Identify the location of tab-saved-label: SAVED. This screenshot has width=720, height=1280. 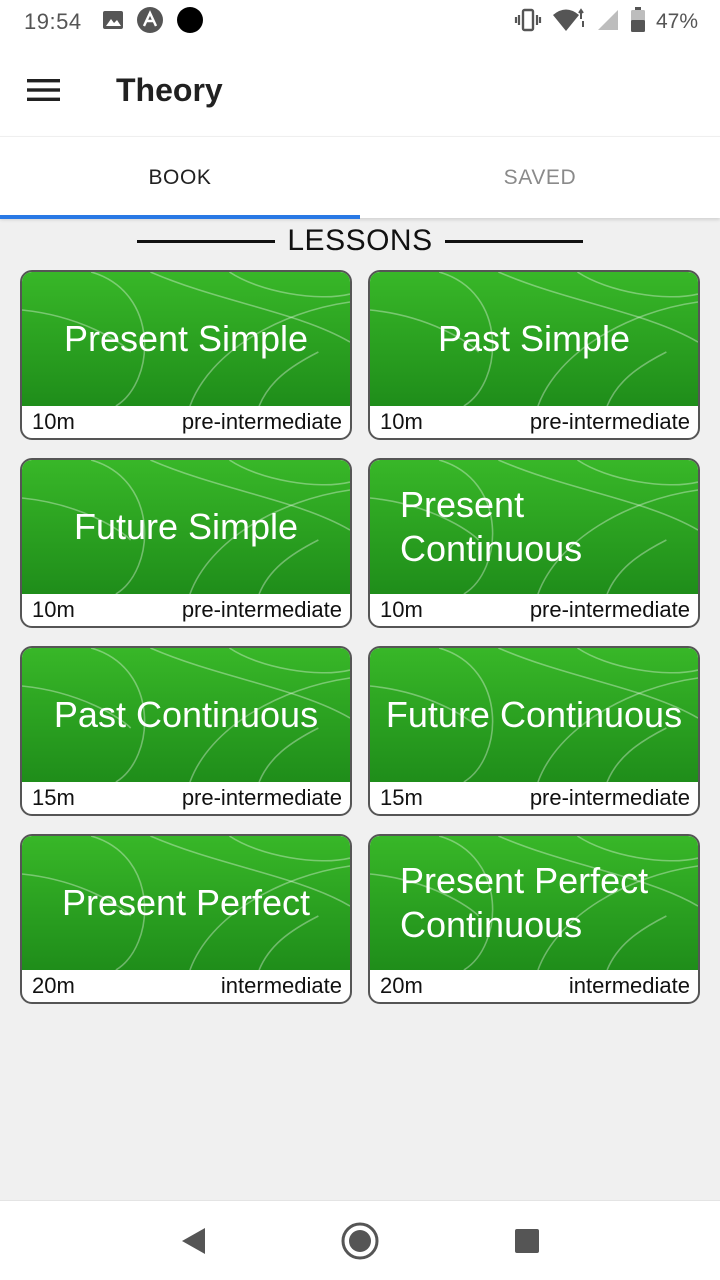
(540, 177).